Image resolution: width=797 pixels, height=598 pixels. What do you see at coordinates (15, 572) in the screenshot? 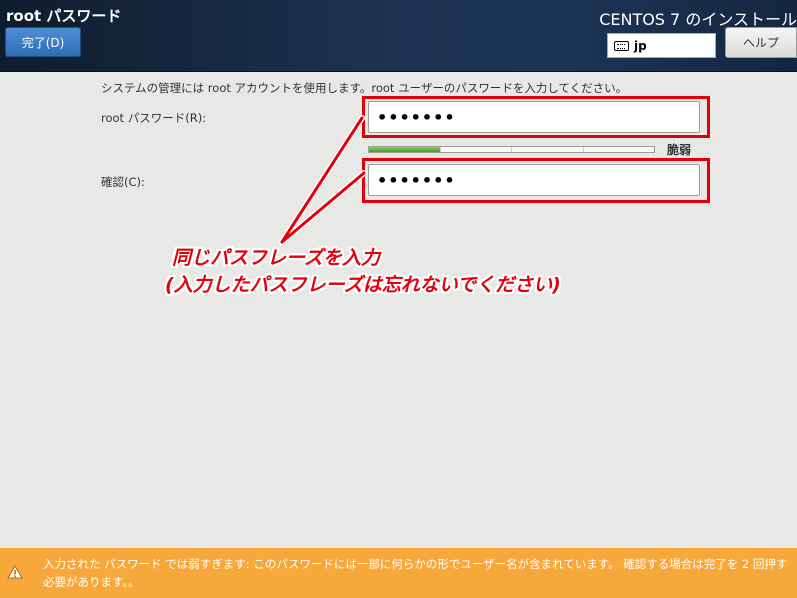
I see `warning-icon` at bounding box center [15, 572].